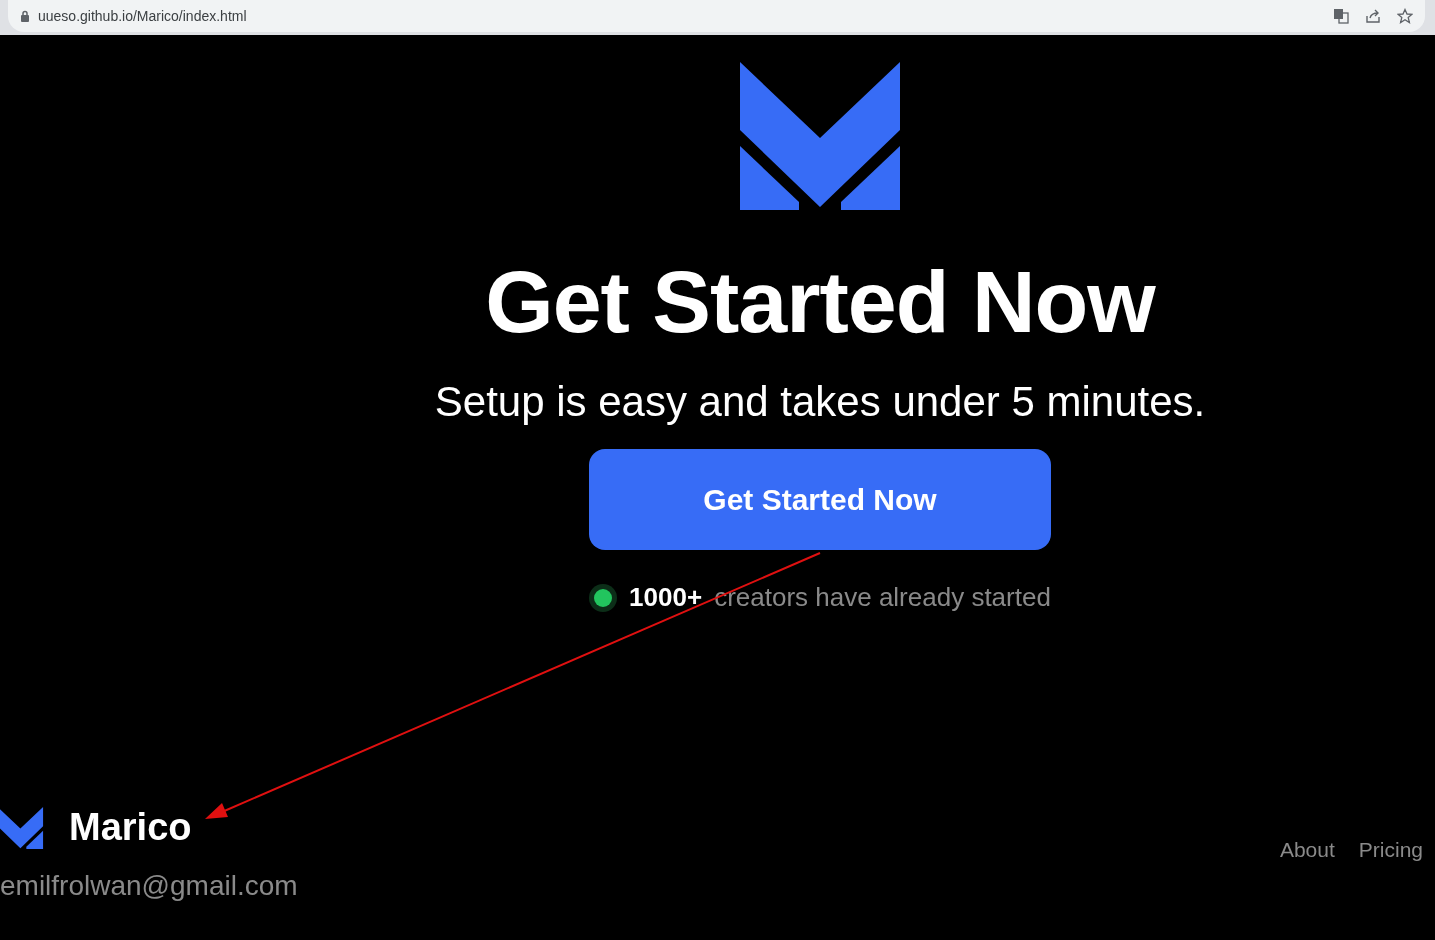  What do you see at coordinates (603, 597) in the screenshot?
I see `status-dot-icon` at bounding box center [603, 597].